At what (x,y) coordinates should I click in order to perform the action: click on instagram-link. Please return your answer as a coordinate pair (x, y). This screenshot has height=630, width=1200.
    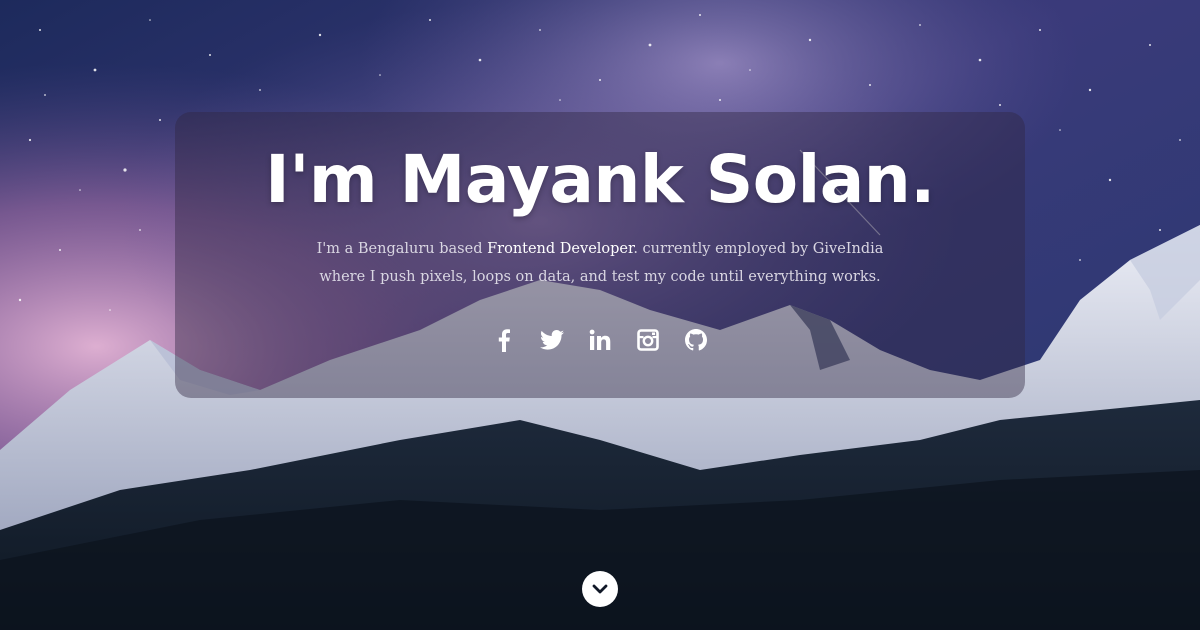
    Looking at the image, I should click on (648, 340).